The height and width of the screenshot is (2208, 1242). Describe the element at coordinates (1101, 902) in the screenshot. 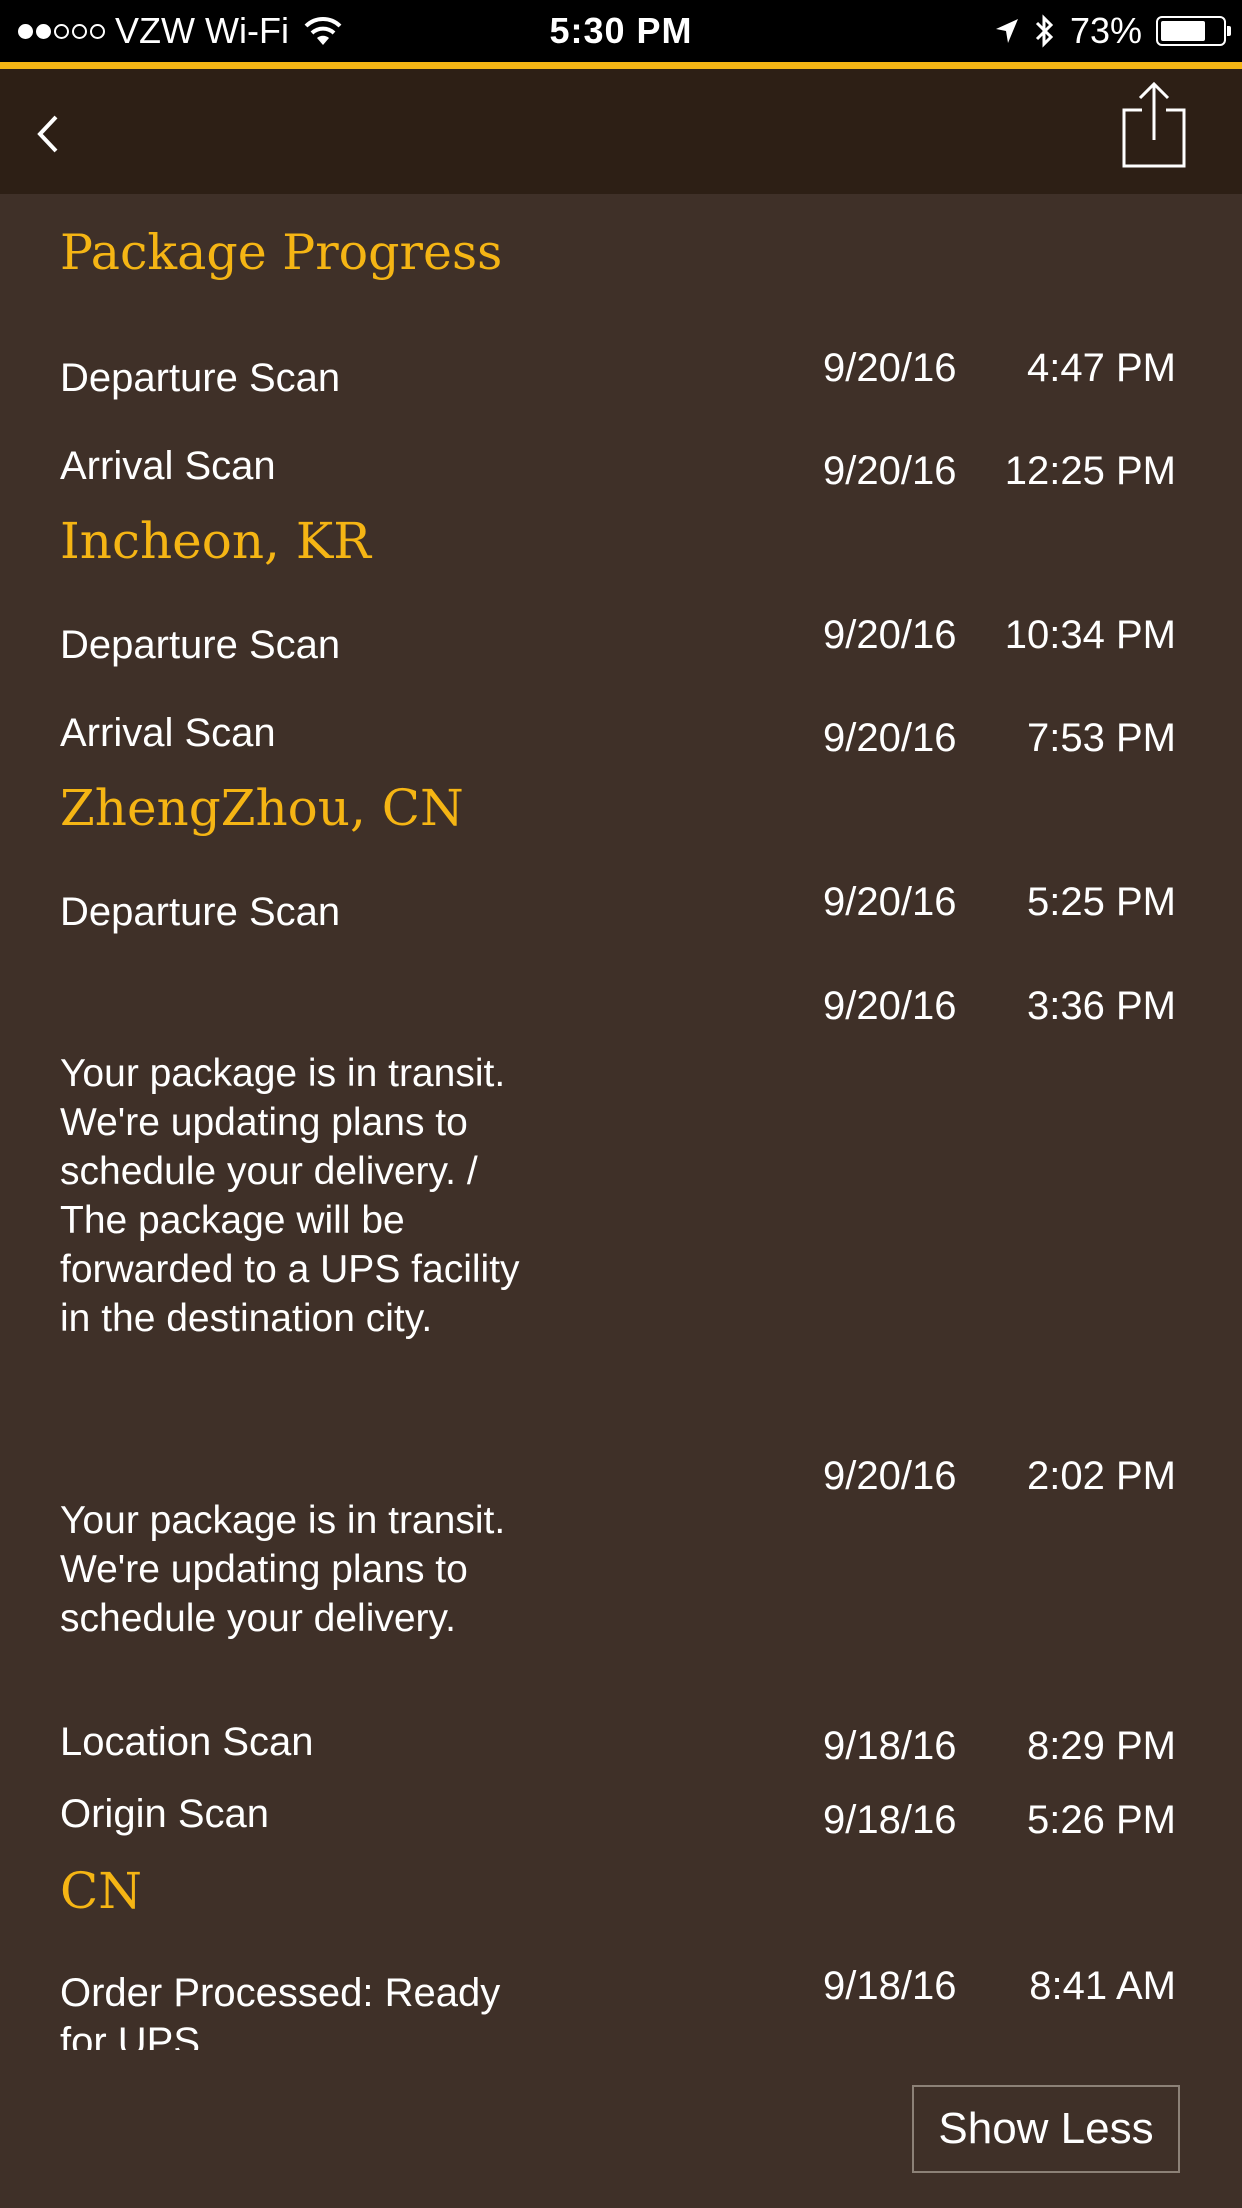

I see `event-time: 5:25 PM` at that location.